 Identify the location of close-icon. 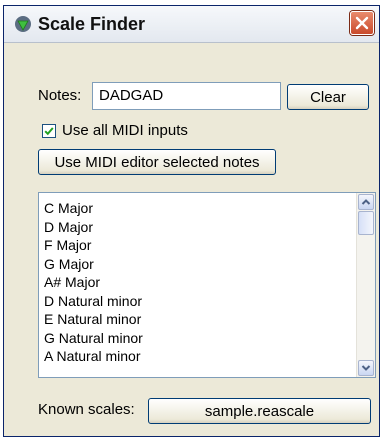
(362, 23).